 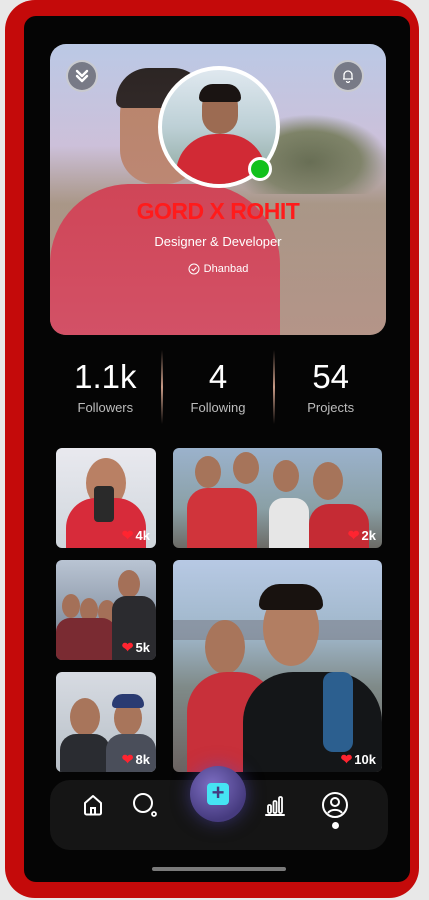 I want to click on collapse-button, so click(x=82, y=76).